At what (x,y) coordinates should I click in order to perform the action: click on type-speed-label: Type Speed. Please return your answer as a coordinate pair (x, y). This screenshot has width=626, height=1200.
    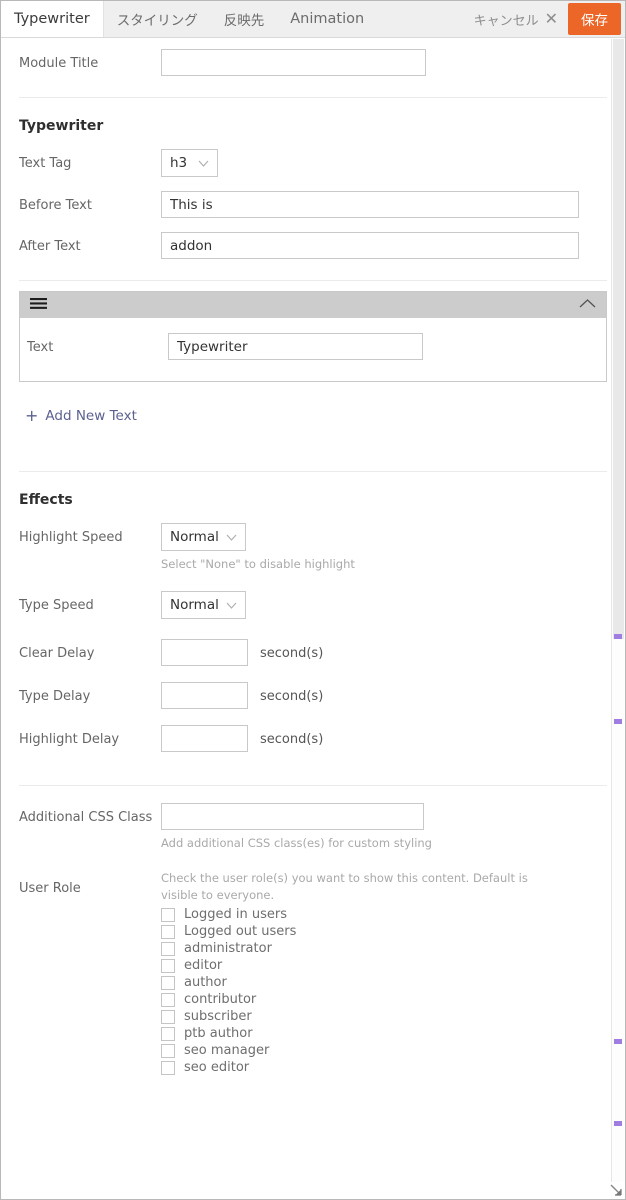
    Looking at the image, I should click on (56, 606).